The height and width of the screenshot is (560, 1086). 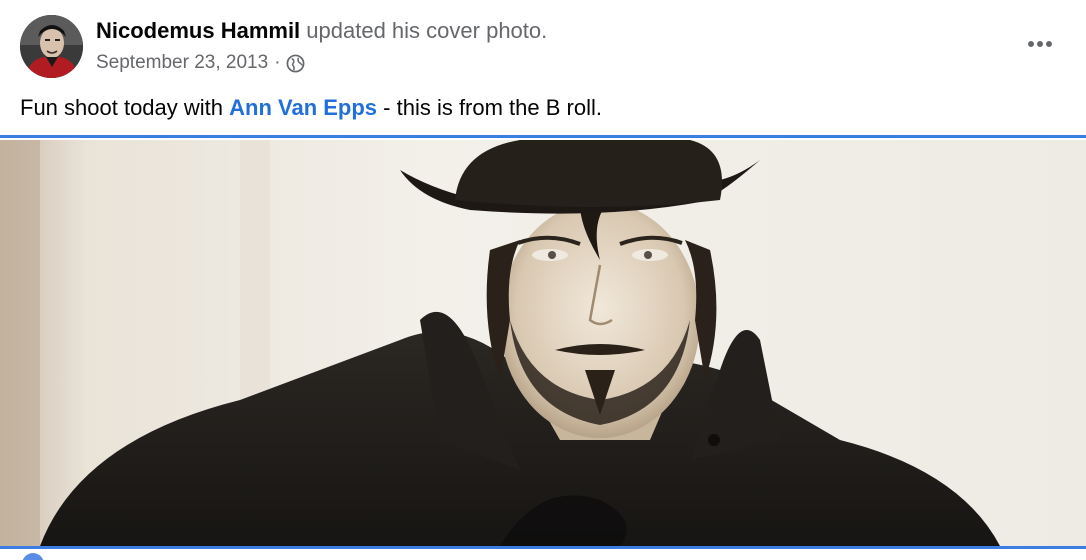 I want to click on mention-link: Ann Van Epps, so click(x=303, y=107).